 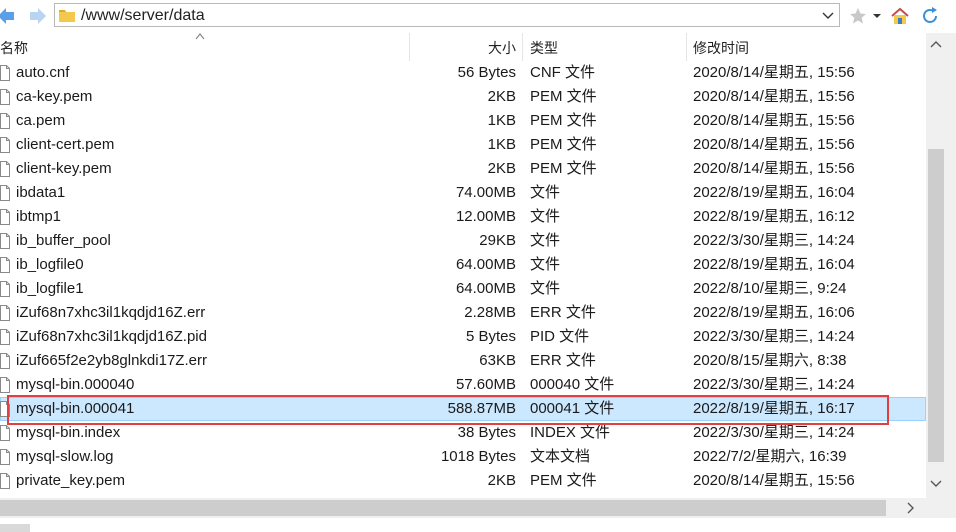 I want to click on back-button, so click(x=8, y=16).